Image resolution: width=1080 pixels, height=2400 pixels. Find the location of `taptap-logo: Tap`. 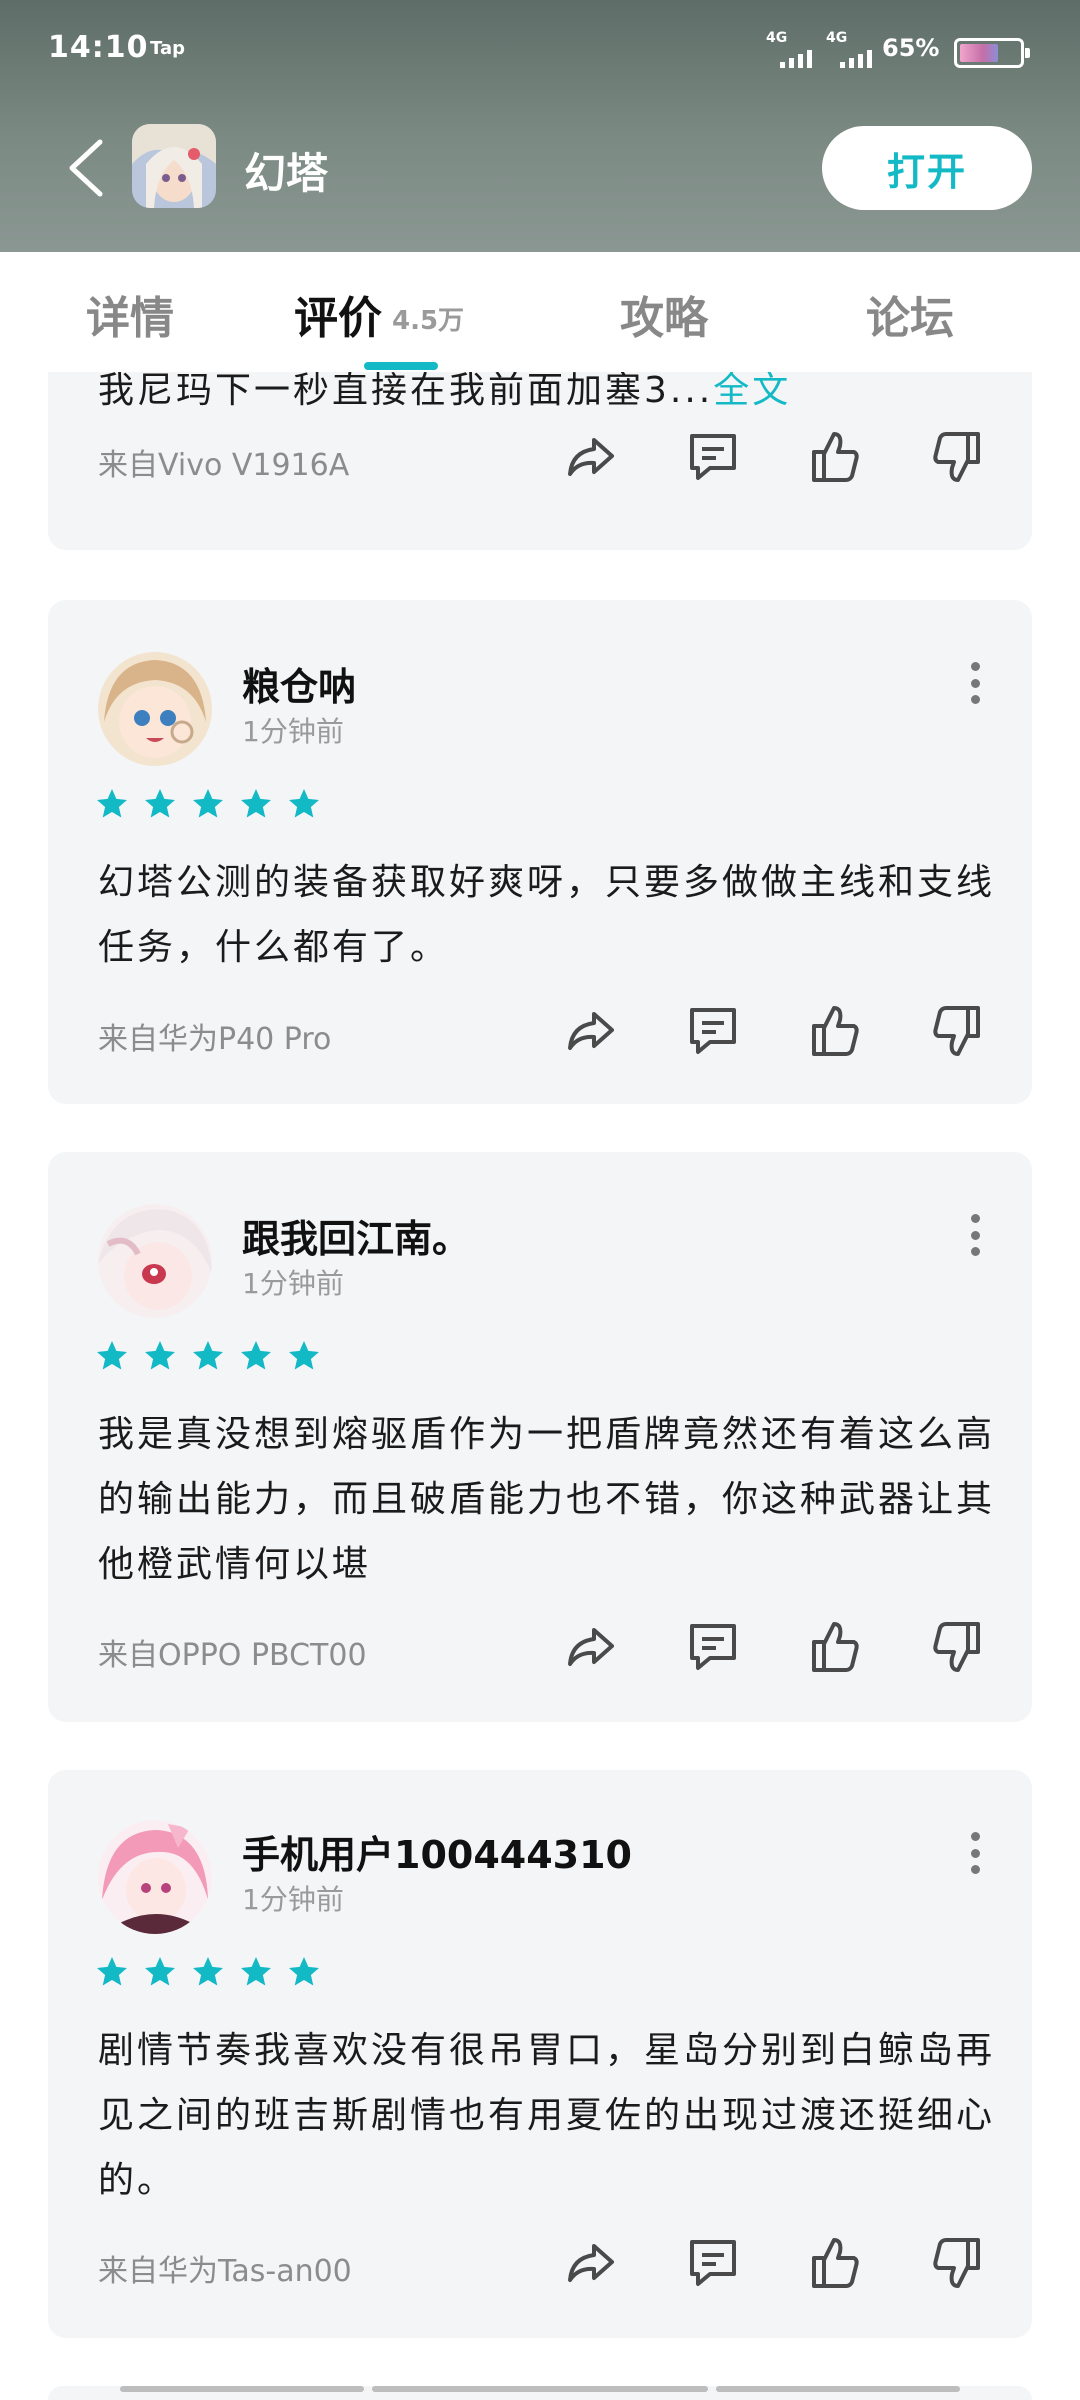

taptap-logo: Tap is located at coordinates (167, 48).